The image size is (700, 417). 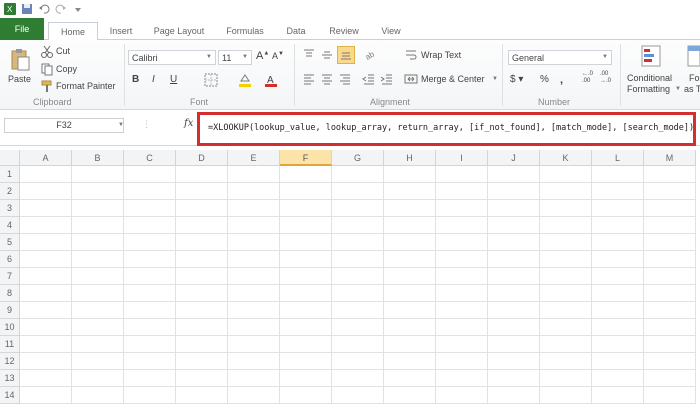 I want to click on column-header-i: I, so click(x=462, y=158).